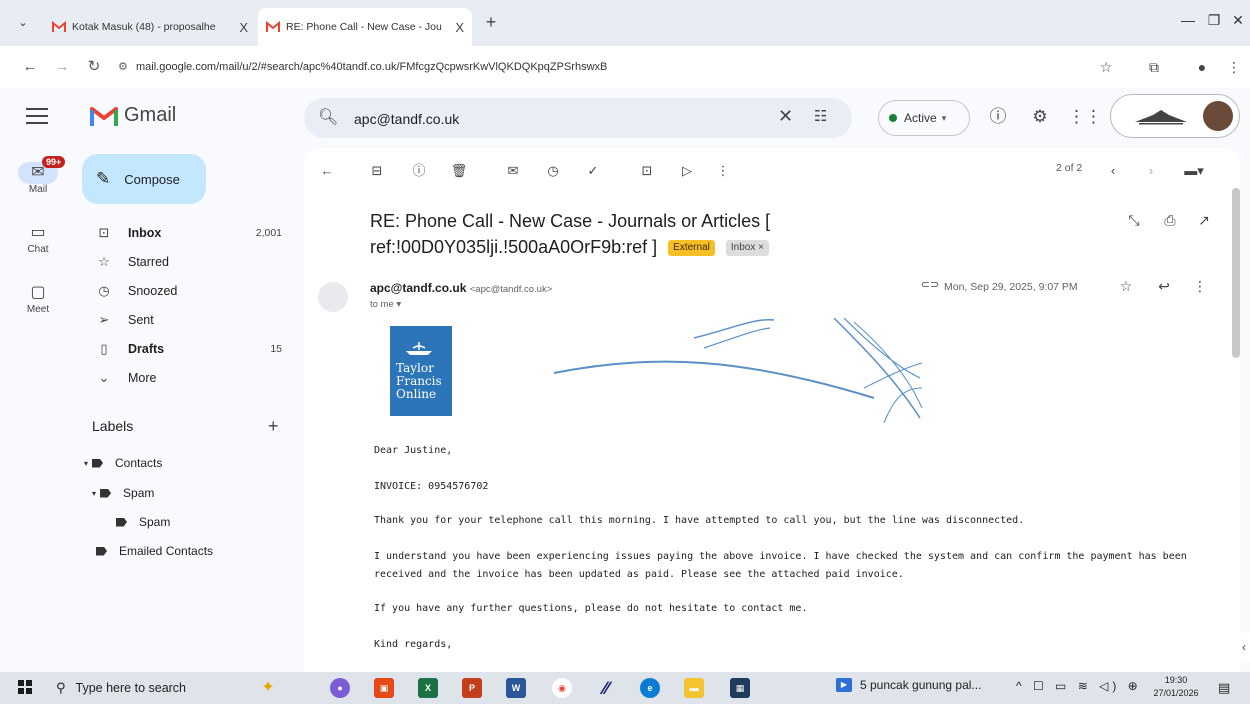 The image size is (1250, 704). Describe the element at coordinates (185, 319) in the screenshot. I see `nav-item-sent: ➢ Sent` at that location.